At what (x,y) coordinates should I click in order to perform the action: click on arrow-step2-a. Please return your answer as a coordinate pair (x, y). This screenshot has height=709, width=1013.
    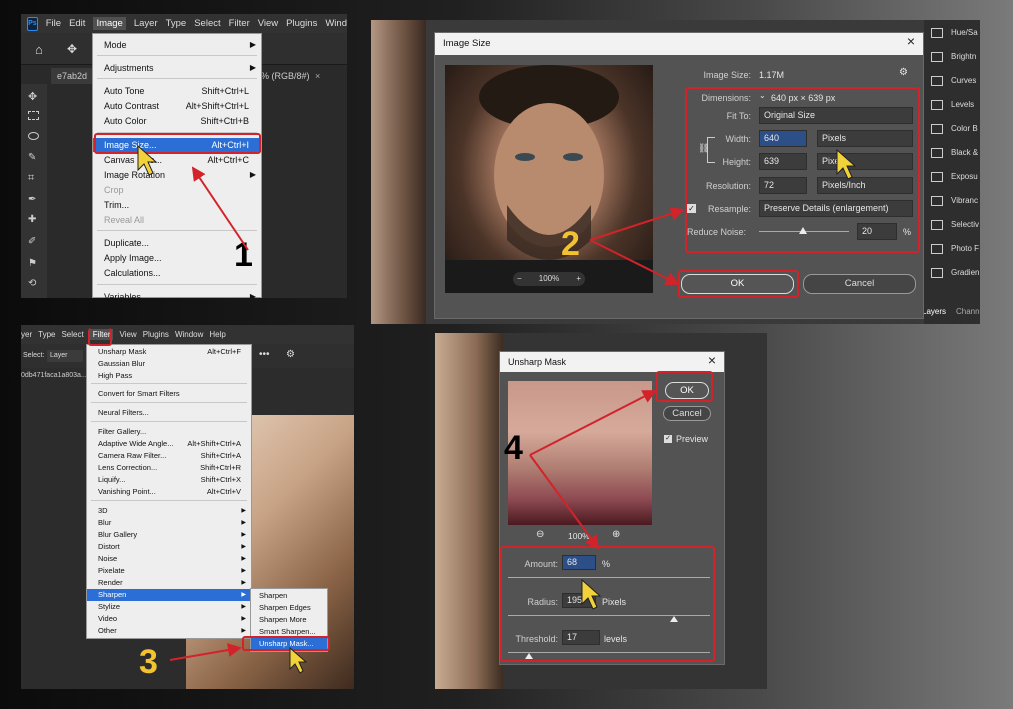
    Looking at the image, I should click on (637, 224).